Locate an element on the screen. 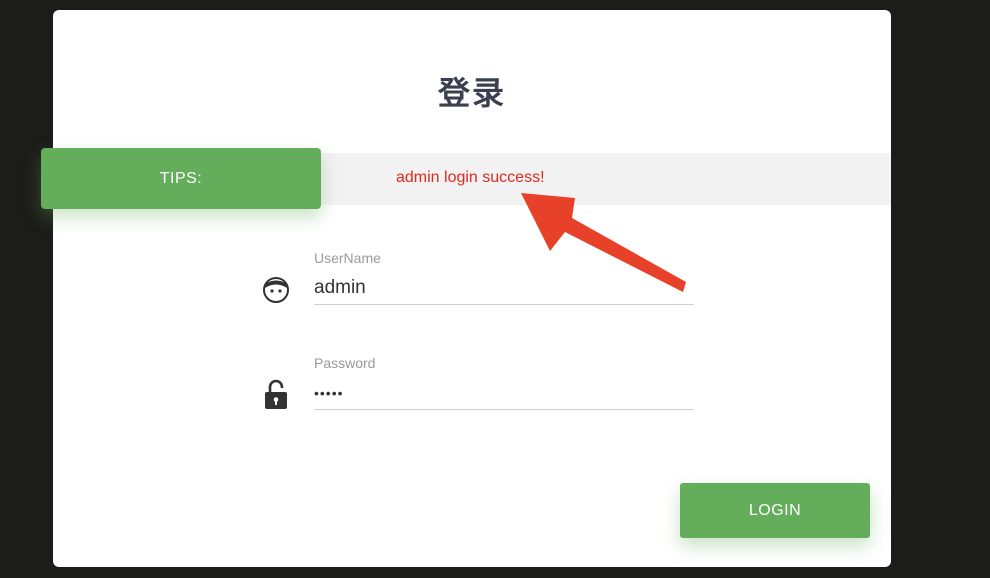 This screenshot has height=578, width=990. login-button: LOGIN is located at coordinates (775, 510).